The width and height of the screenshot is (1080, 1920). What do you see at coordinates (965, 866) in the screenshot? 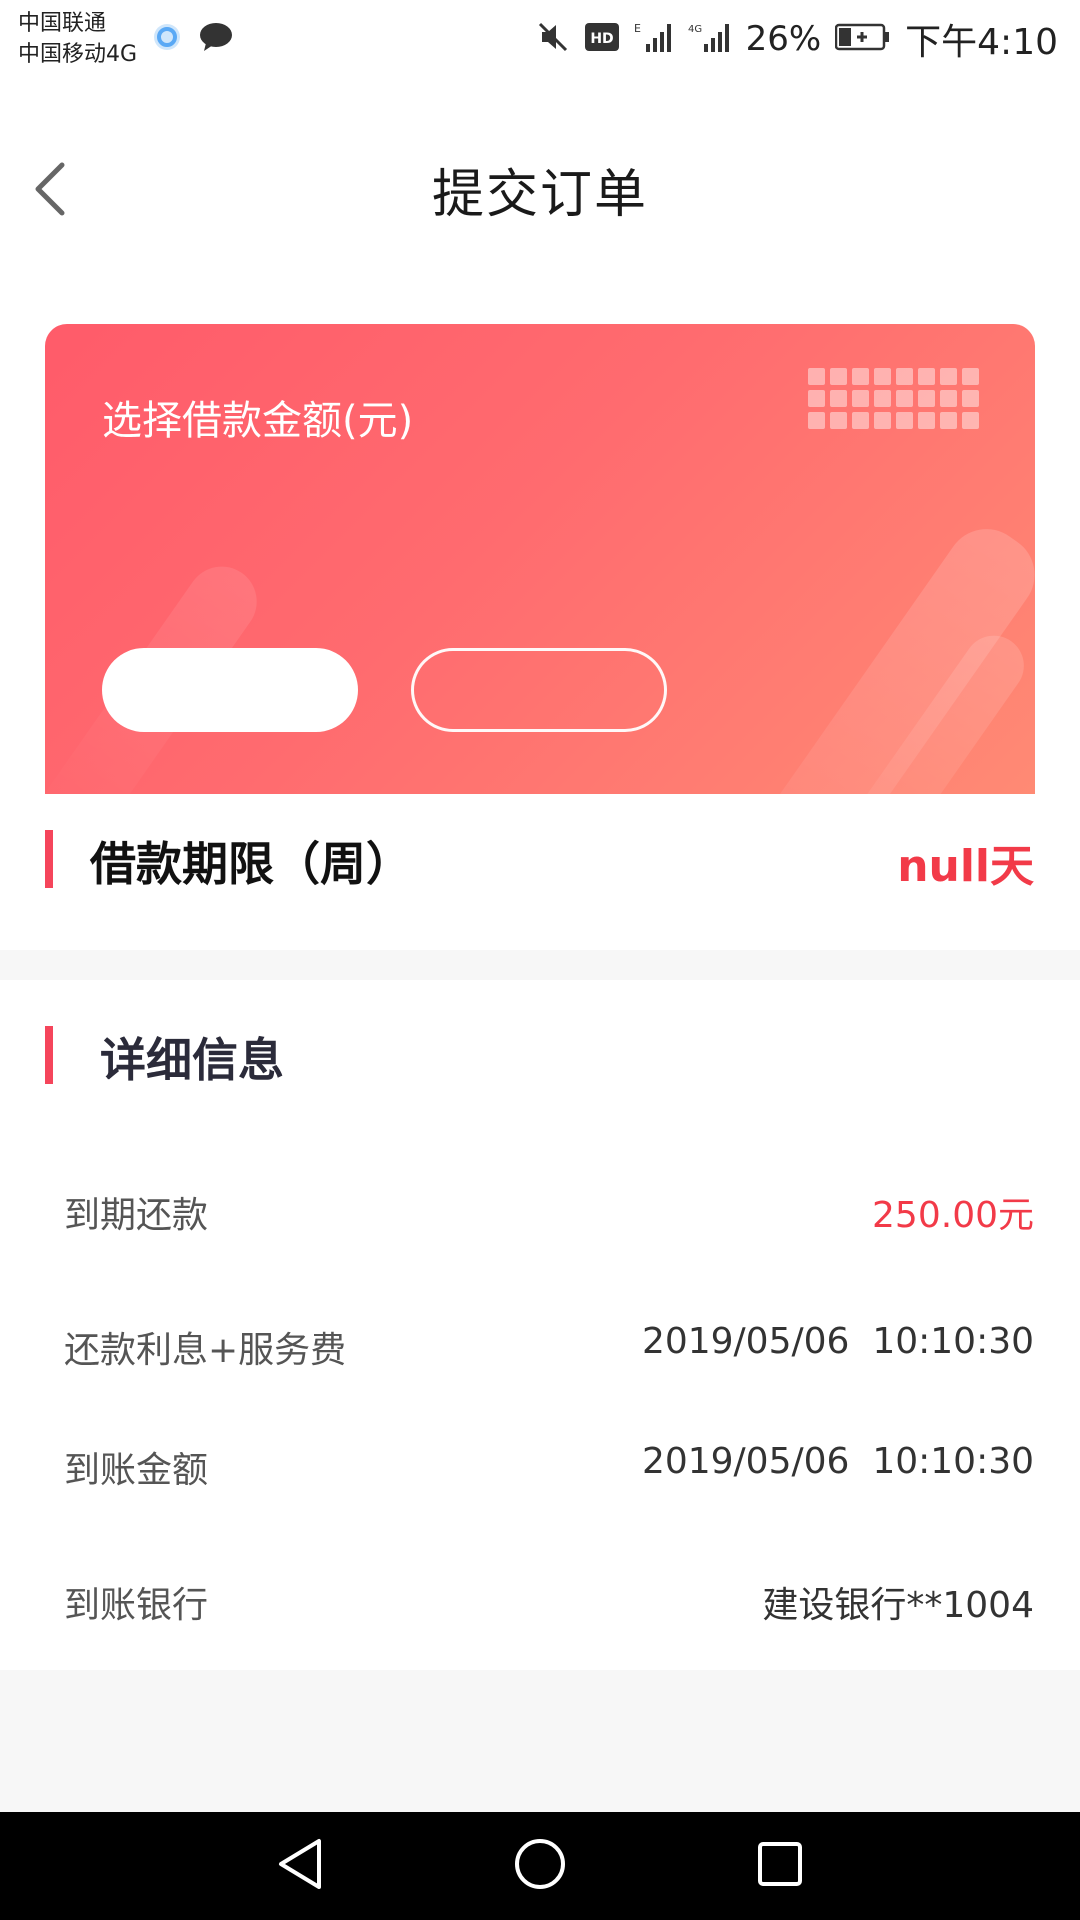
I see `loan-term-value: null天` at bounding box center [965, 866].